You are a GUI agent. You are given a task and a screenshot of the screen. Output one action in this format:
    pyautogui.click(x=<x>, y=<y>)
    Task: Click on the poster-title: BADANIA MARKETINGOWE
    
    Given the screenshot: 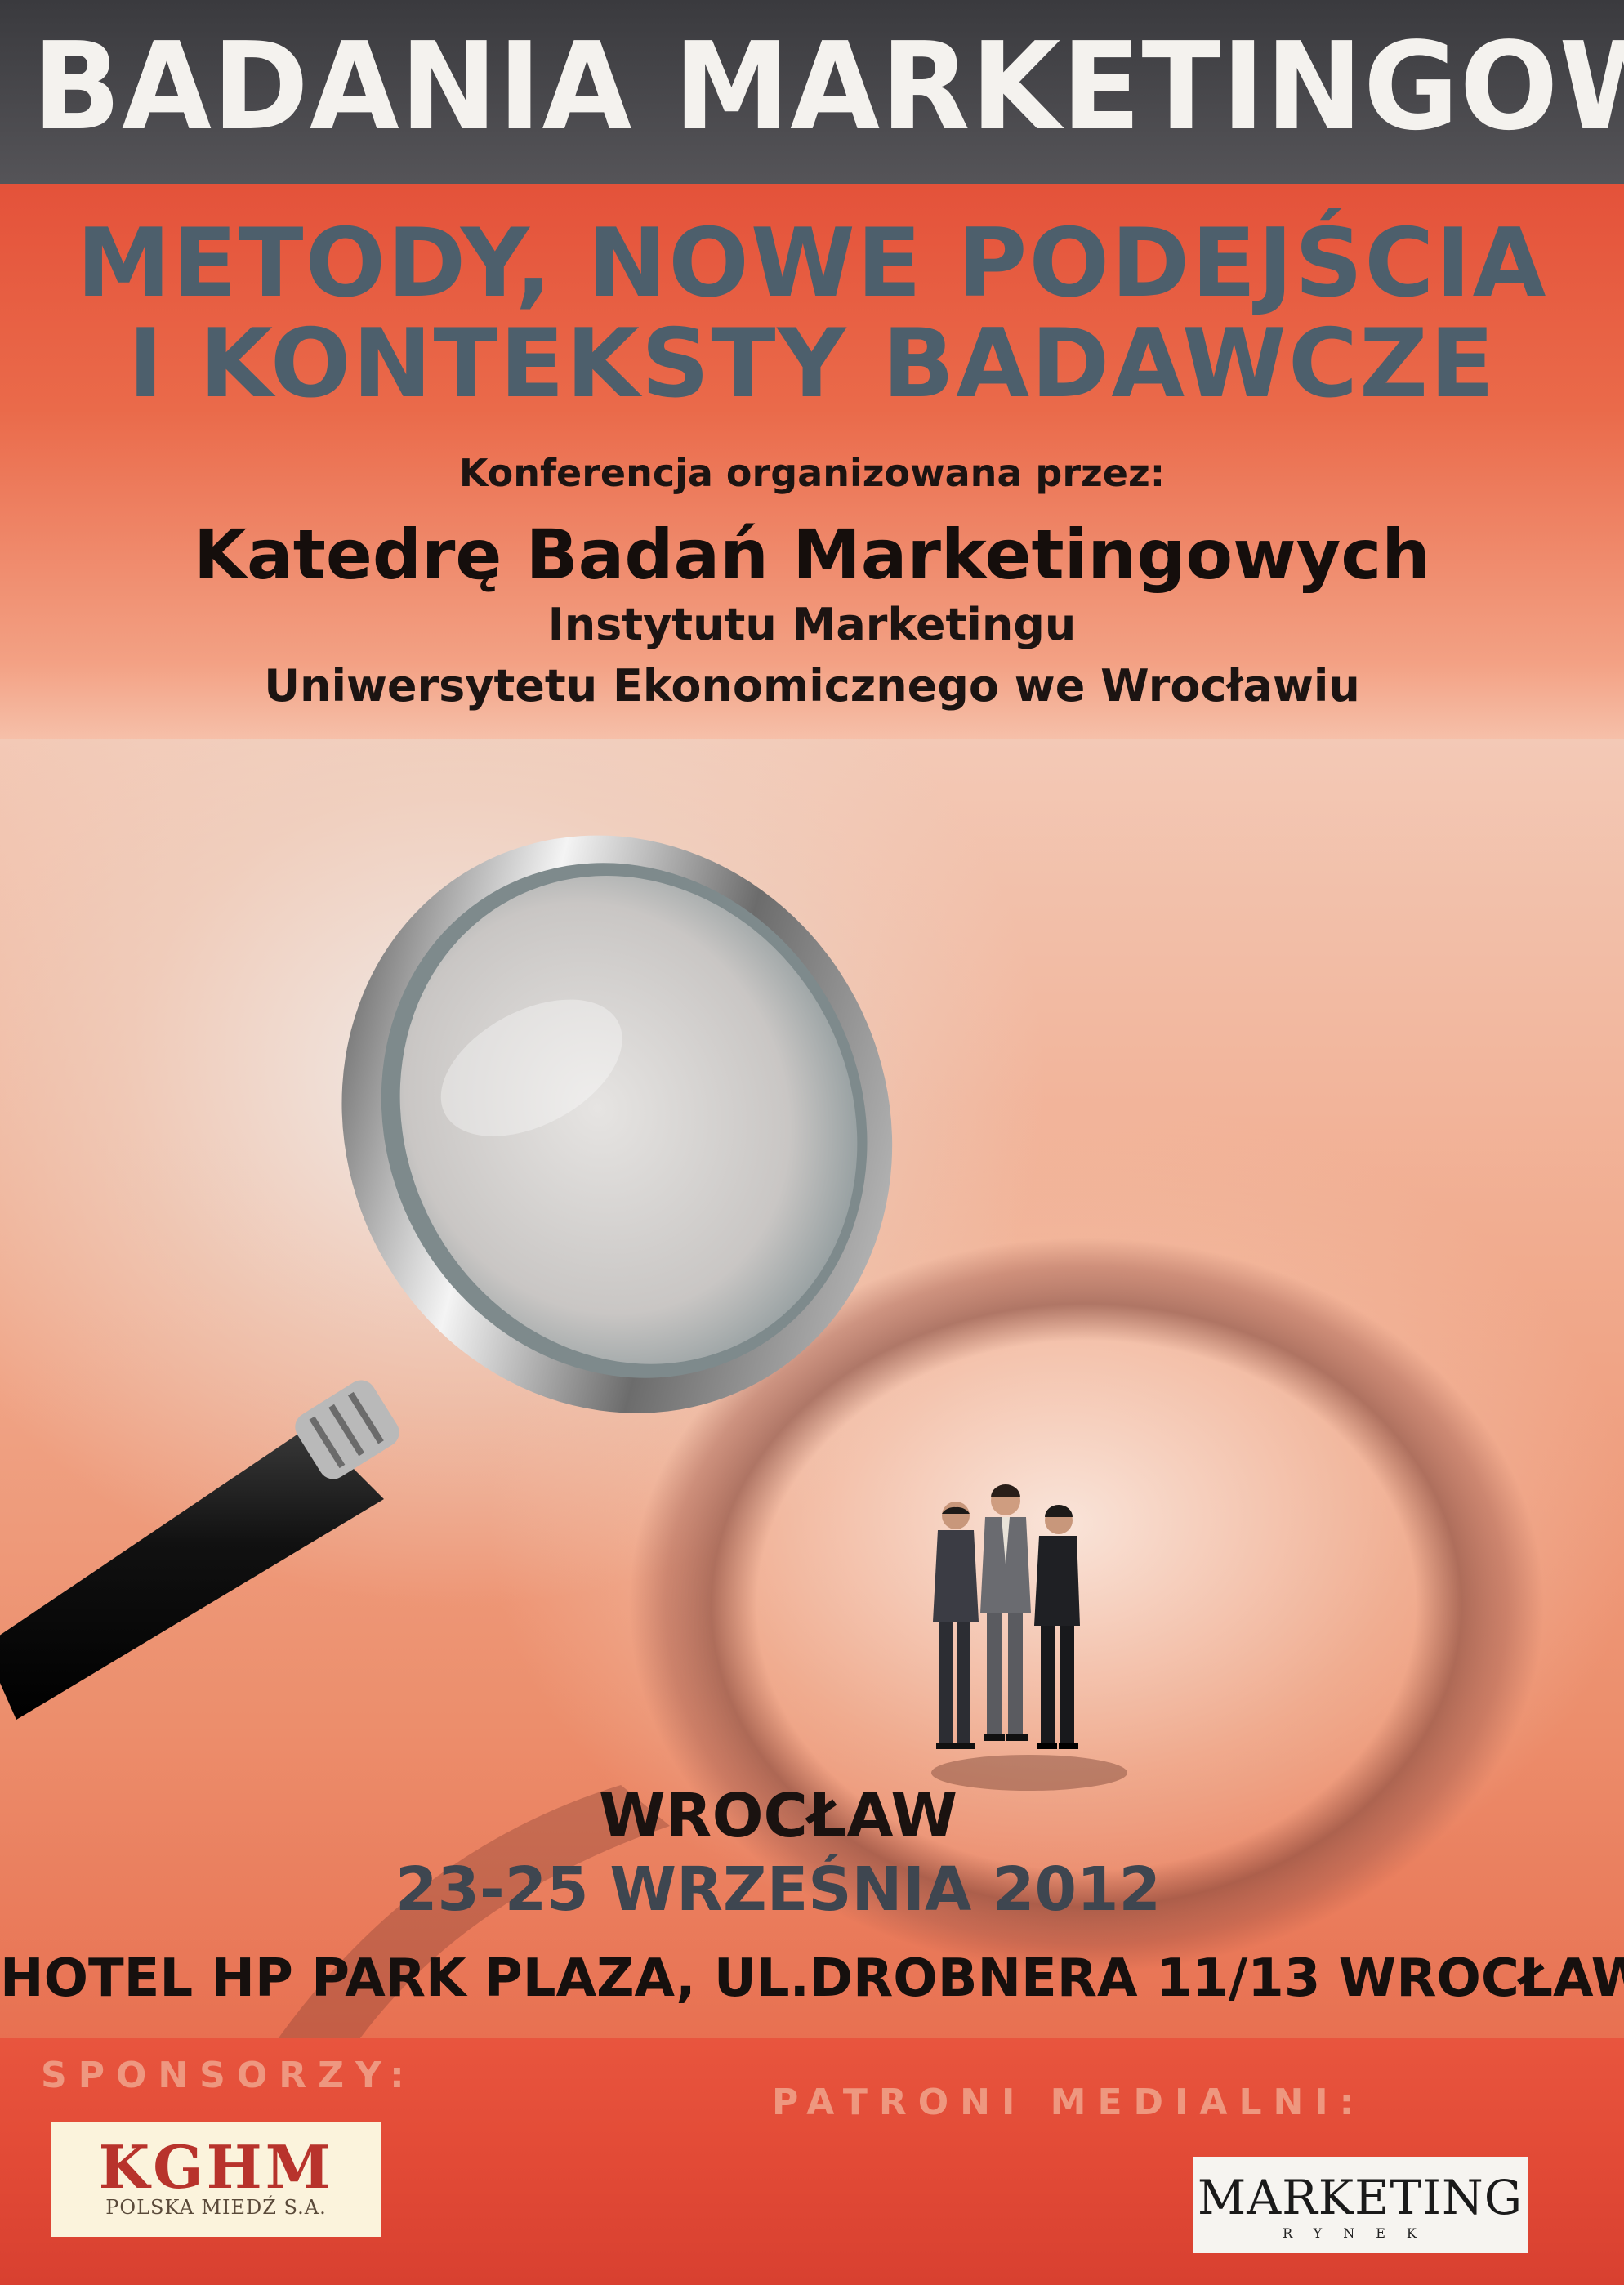 What is the action you would take?
    pyautogui.click(x=828, y=86)
    